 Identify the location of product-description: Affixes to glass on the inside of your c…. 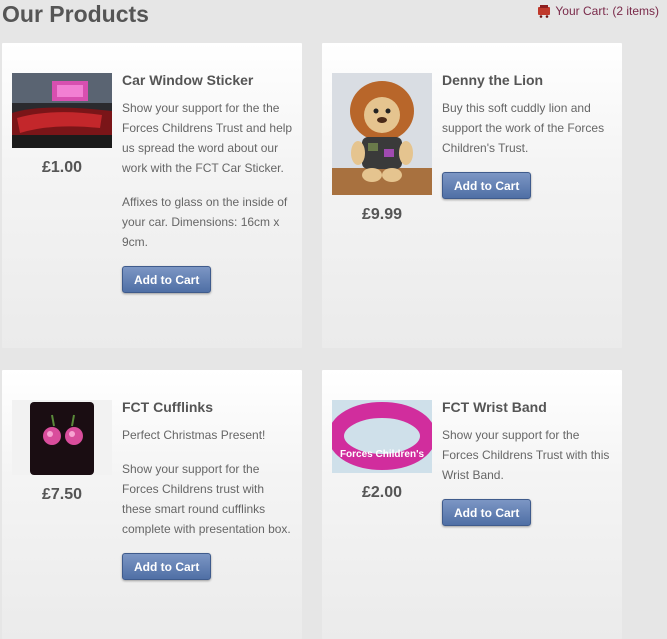
(205, 222).